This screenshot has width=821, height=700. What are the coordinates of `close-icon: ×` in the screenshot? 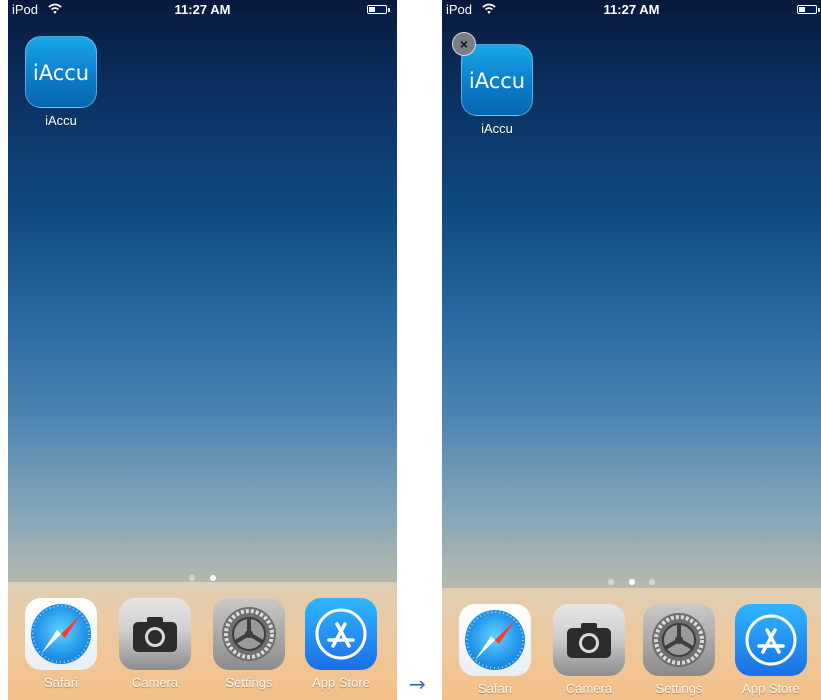 It's located at (464, 44).